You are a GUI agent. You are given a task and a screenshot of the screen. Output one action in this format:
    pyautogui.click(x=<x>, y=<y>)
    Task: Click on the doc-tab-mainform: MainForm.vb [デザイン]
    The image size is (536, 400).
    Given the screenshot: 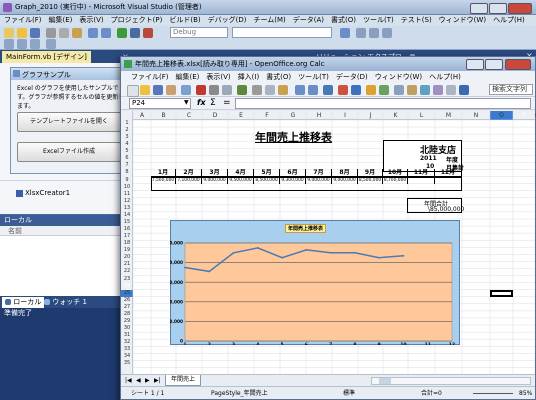 What is the action you would take?
    pyautogui.click(x=46, y=57)
    